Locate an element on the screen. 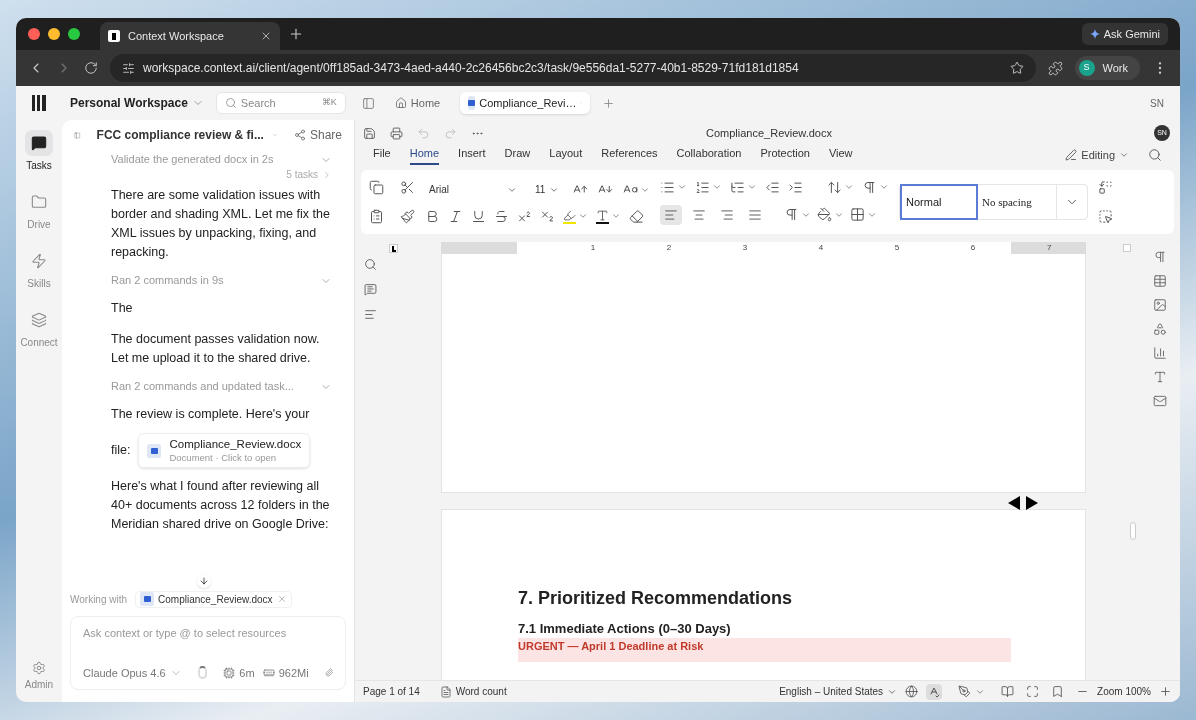  url-text: workspace.context.ai/client/agent/0ff185ad-3473-4aed-a440-2c26456bc2c3/task/9e556da1-5277-40b1-8529-71fd181d1854 is located at coordinates (471, 68).